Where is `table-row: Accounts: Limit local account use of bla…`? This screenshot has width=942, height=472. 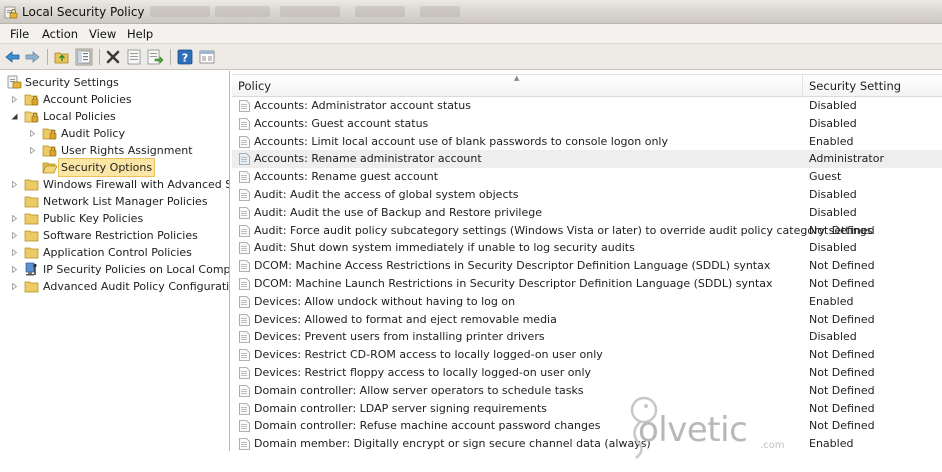
table-row: Accounts: Limit local account use of bla… is located at coordinates (587, 142).